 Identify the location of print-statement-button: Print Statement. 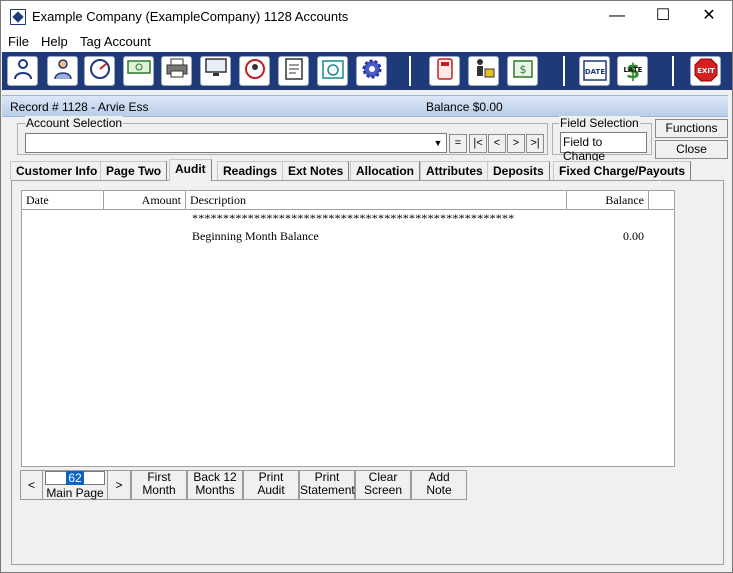
(327, 485).